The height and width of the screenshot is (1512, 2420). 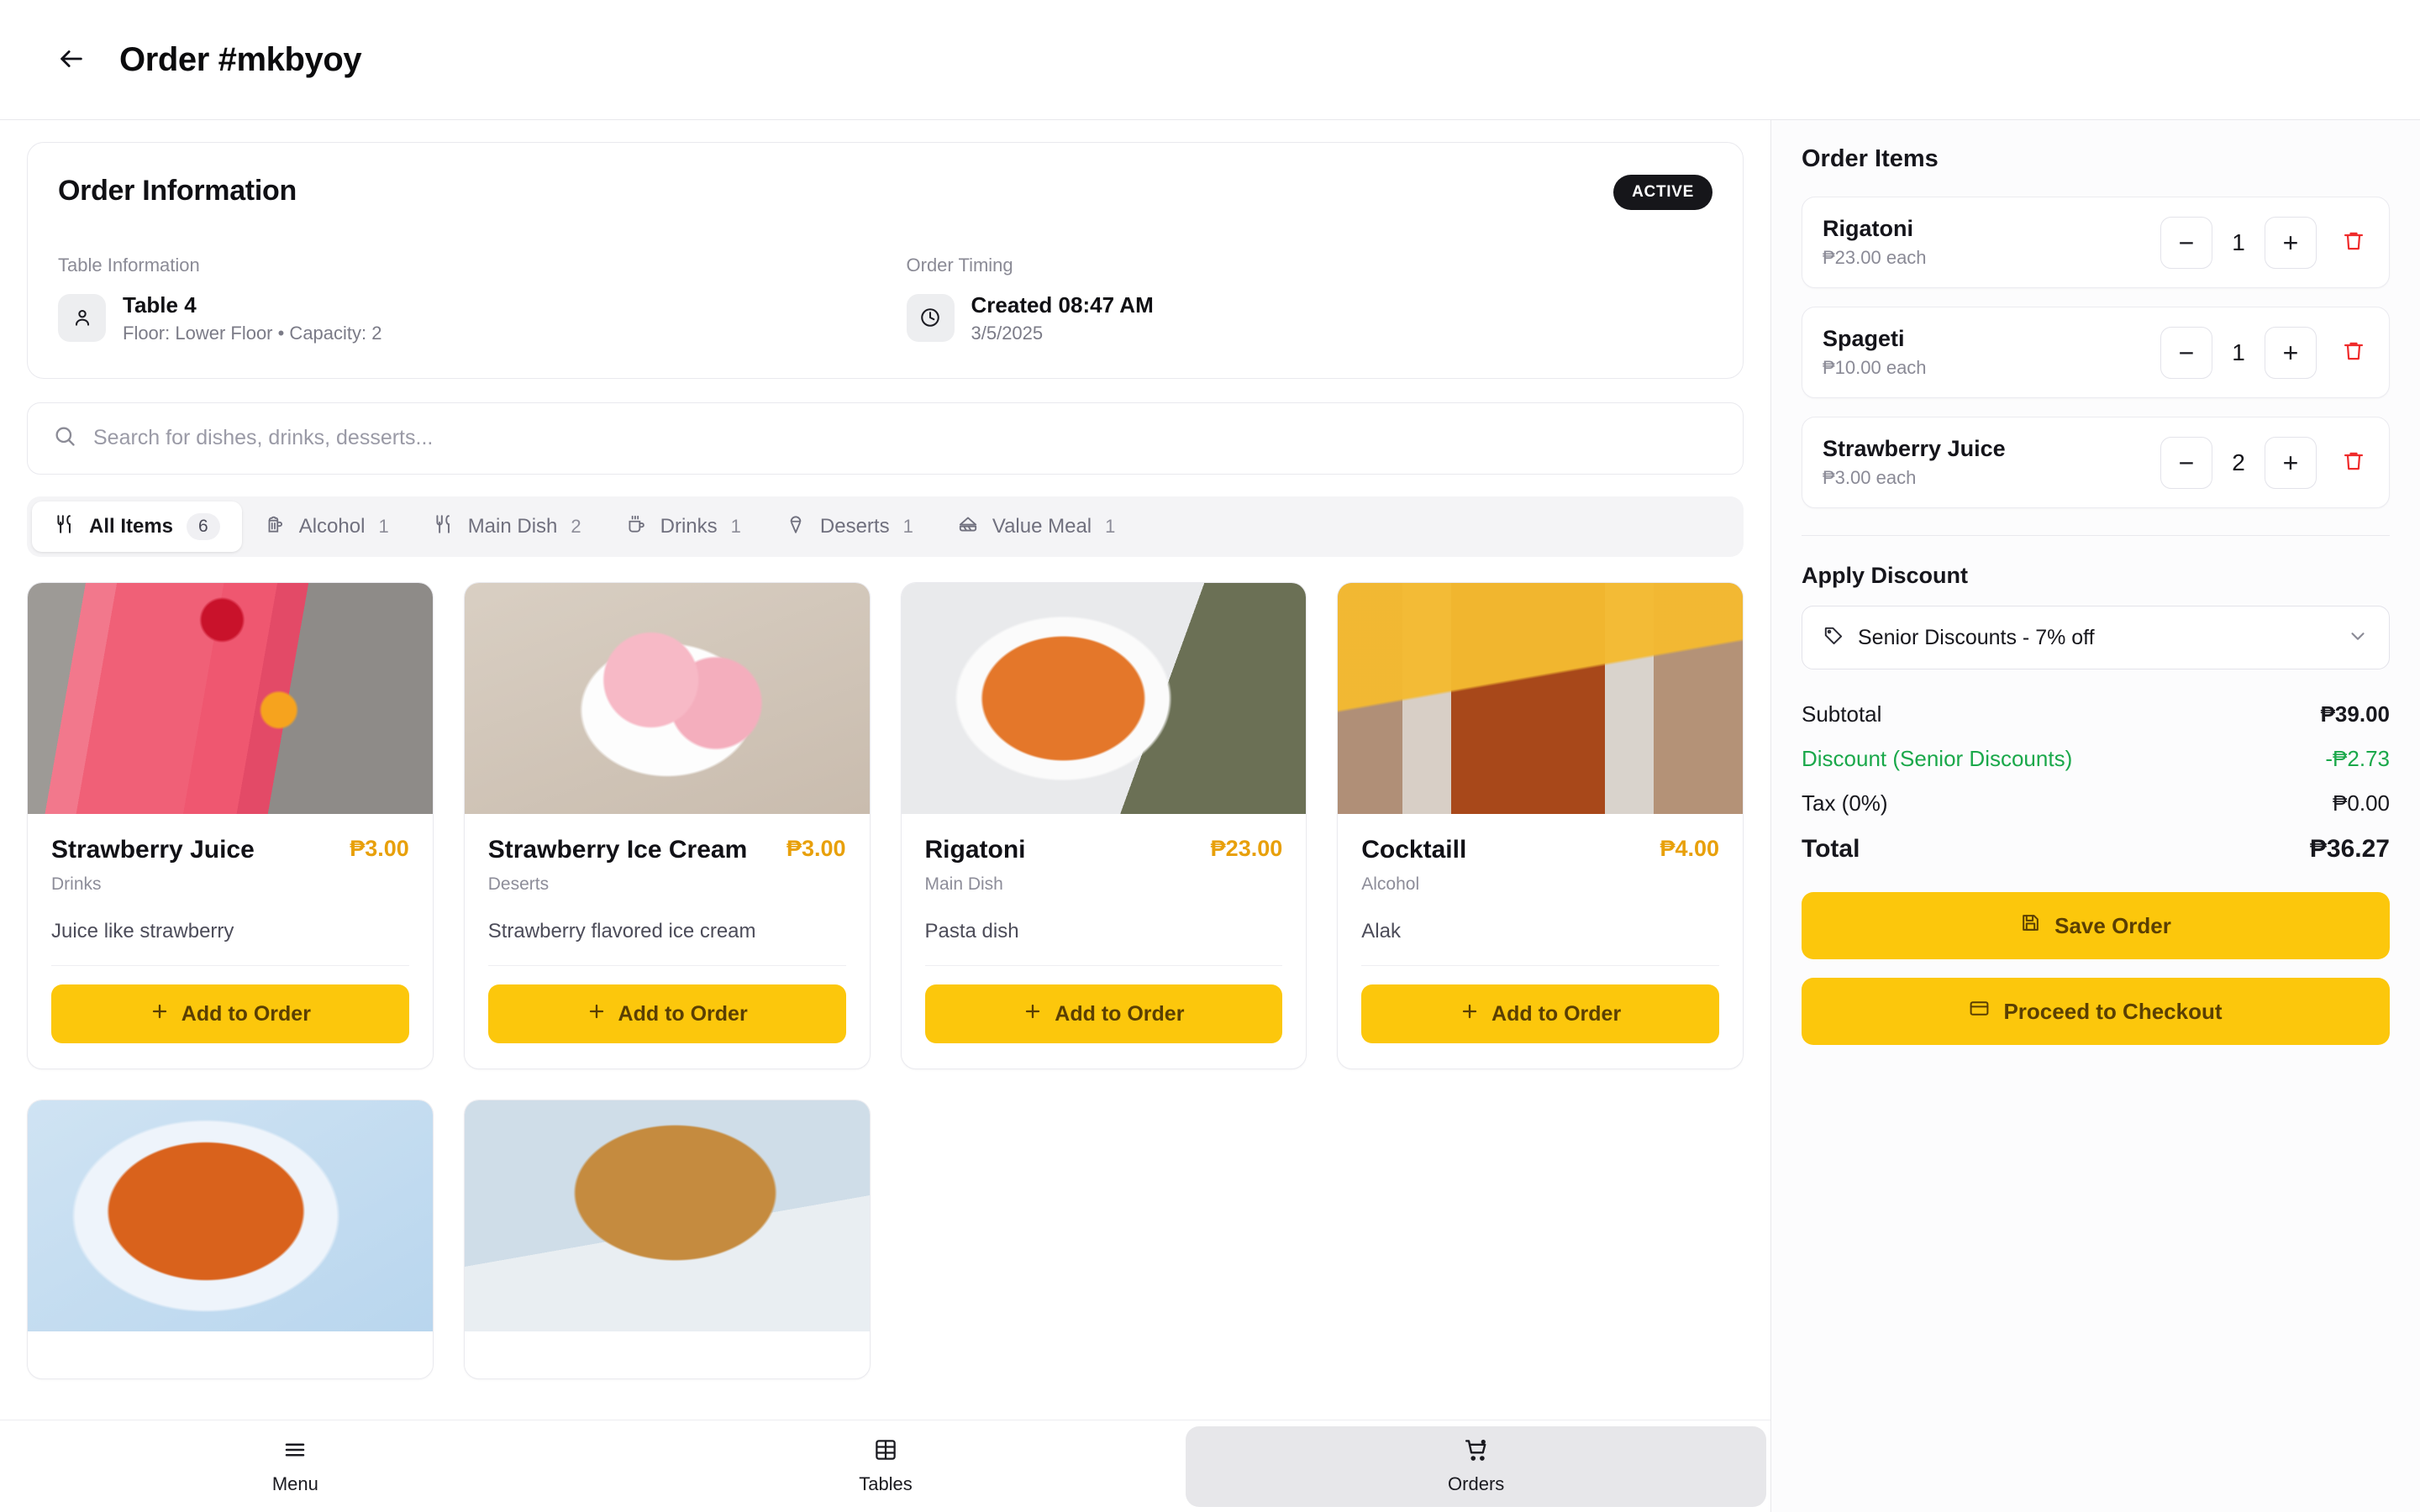 I want to click on save-order-button: Save Order, so click(x=2096, y=925).